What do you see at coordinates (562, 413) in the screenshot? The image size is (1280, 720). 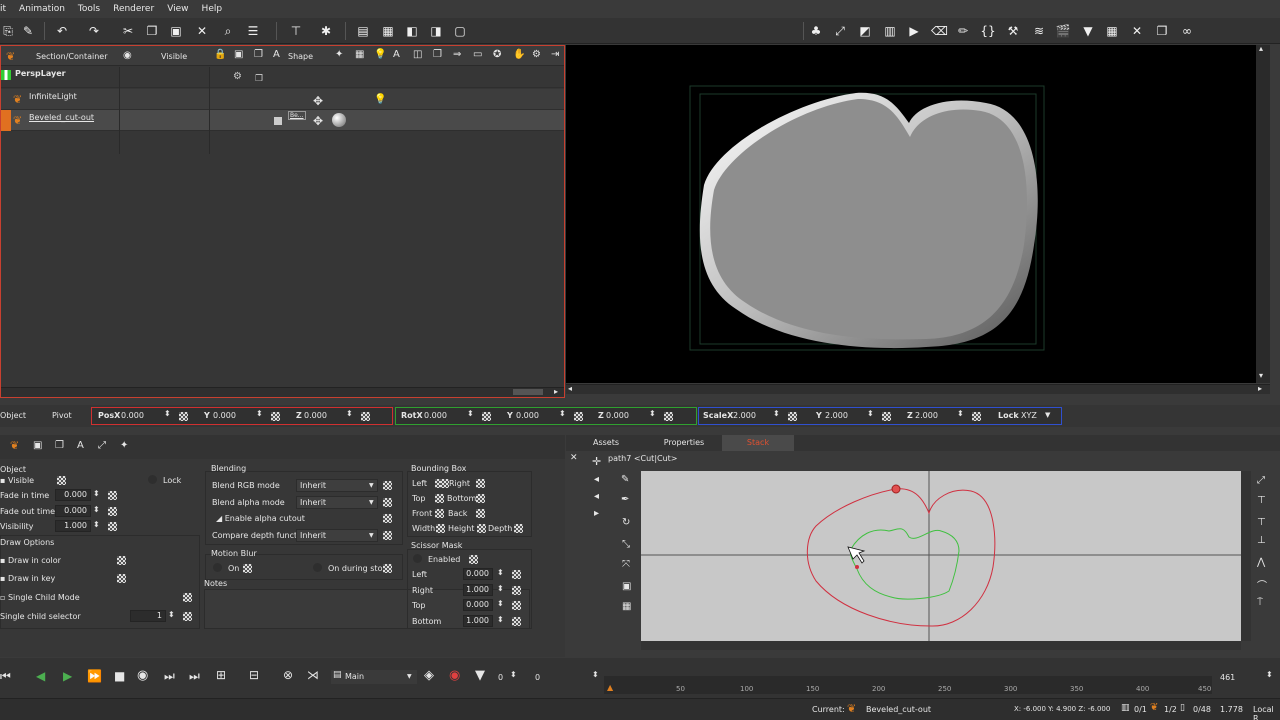 I see `rot-y-spin: ⬍` at bounding box center [562, 413].